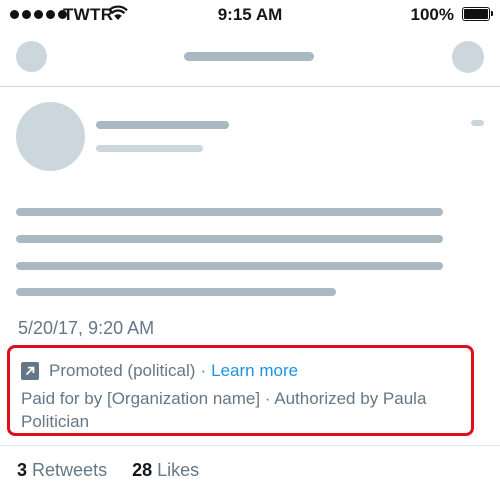 This screenshot has width=500, height=500. I want to click on battery-icon, so click(477, 14).